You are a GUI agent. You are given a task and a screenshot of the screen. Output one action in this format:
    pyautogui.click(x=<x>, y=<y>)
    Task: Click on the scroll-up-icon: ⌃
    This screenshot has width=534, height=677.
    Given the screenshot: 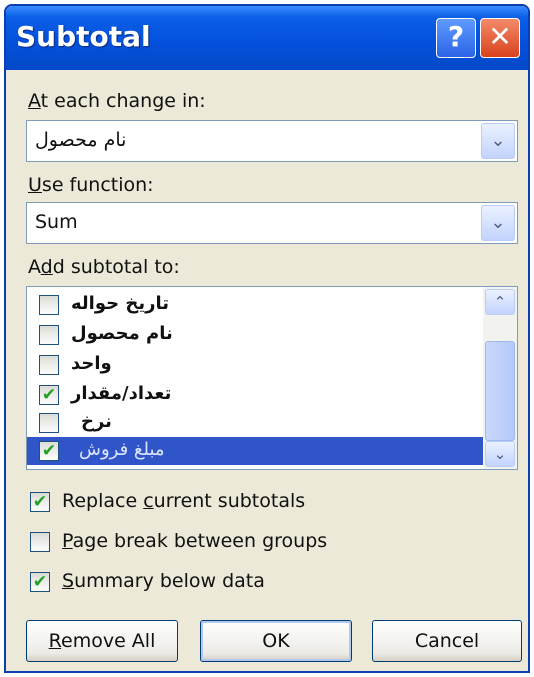 What is the action you would take?
    pyautogui.click(x=500, y=302)
    